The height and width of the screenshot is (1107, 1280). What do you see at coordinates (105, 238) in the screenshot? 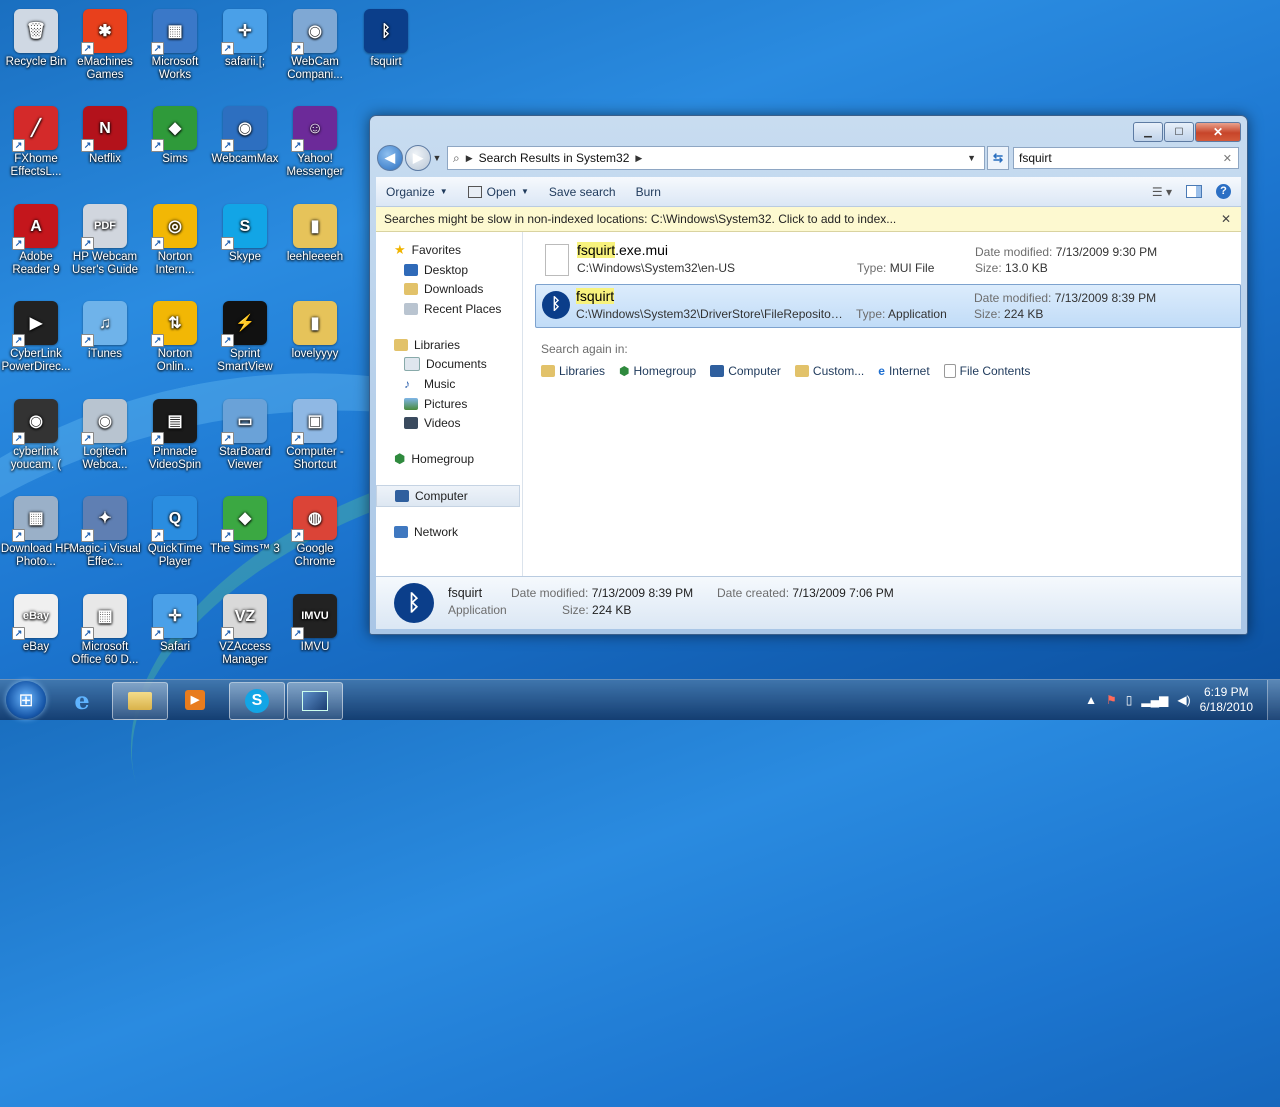
I see `desktop-icon-item: PDF ↗ HP Webcam User's Guide` at bounding box center [105, 238].